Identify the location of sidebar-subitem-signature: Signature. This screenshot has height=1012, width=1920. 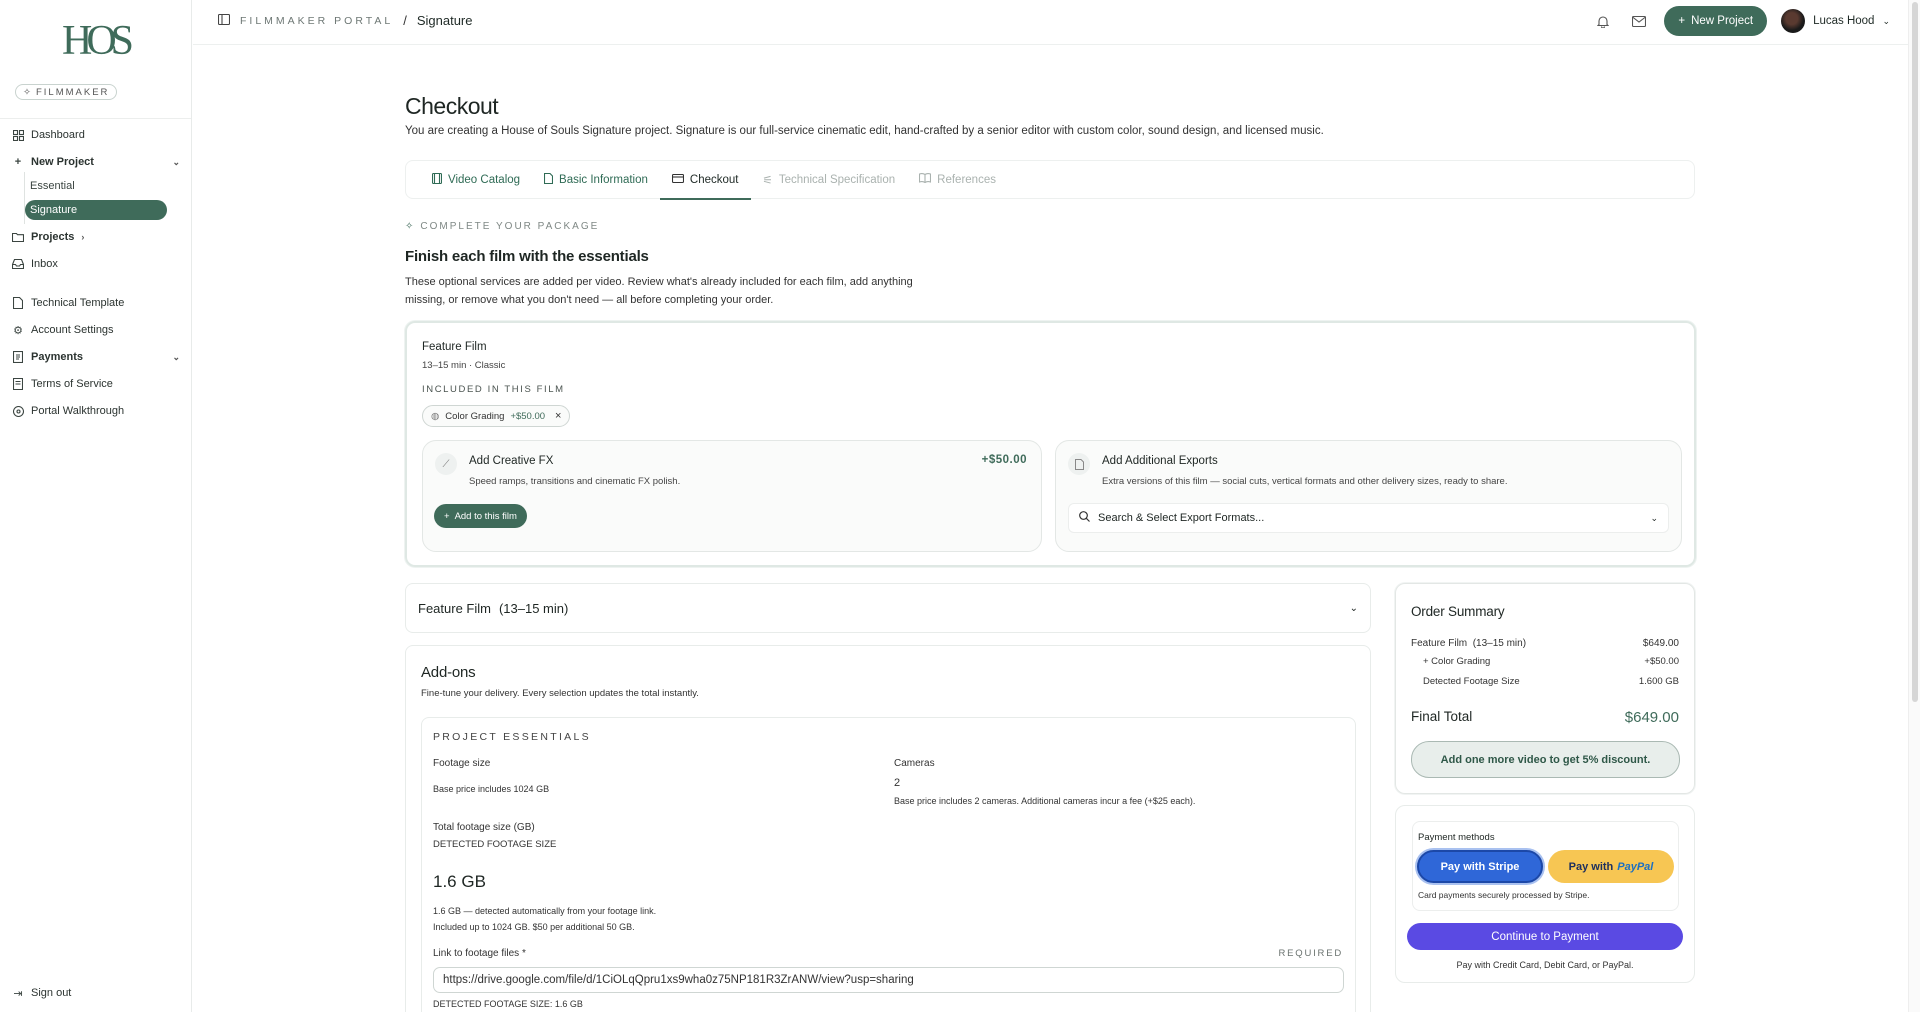
(96, 210).